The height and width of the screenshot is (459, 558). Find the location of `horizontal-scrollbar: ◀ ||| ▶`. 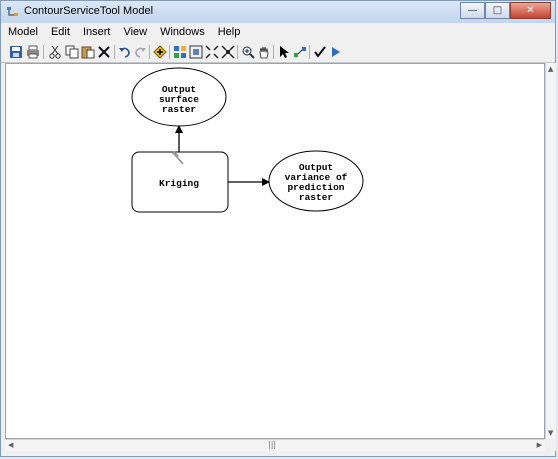

horizontal-scrollbar: ◀ ||| ▶ is located at coordinates (275, 445).